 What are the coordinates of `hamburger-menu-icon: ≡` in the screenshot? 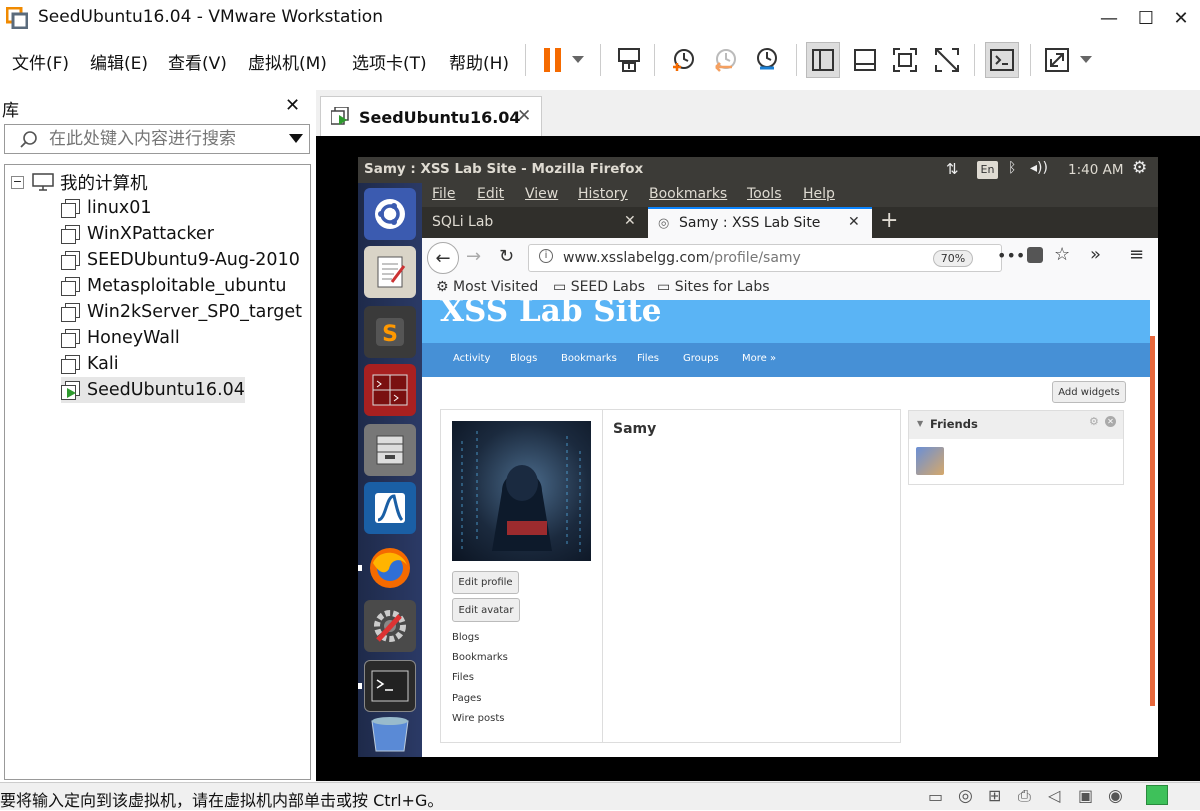 It's located at (1136, 254).